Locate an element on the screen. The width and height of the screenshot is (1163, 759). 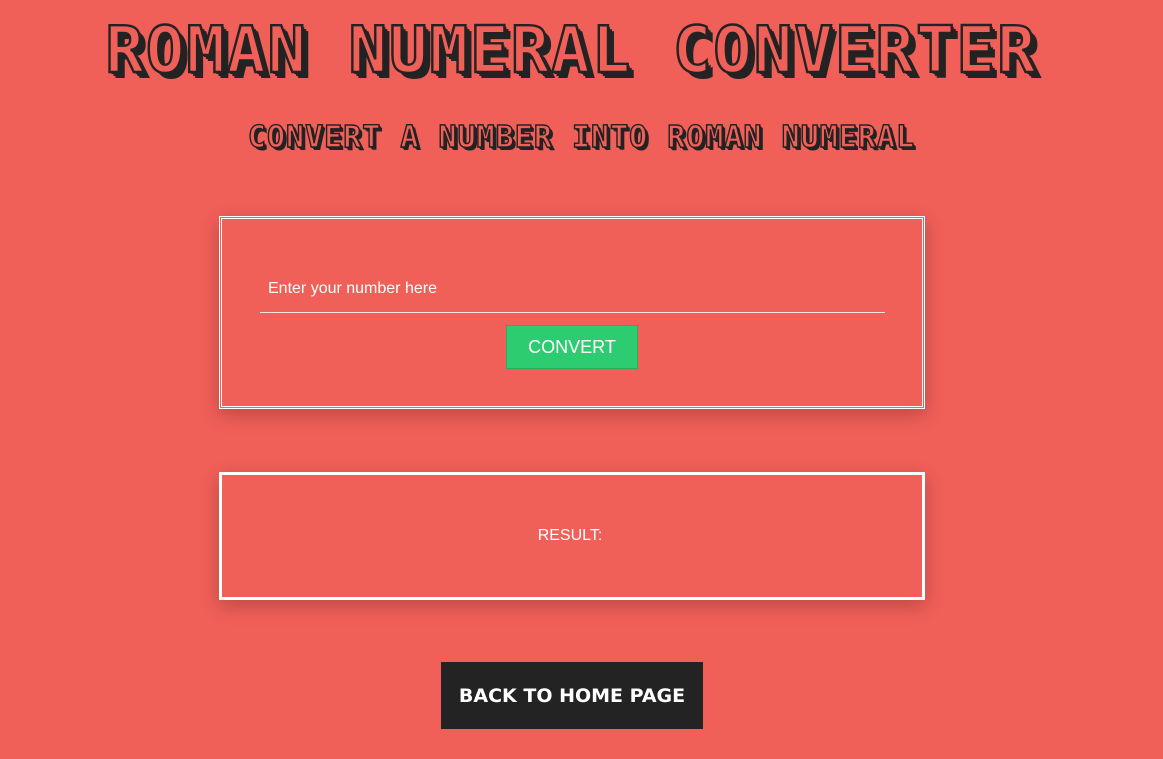
result-label: RESULT: is located at coordinates (570, 535).